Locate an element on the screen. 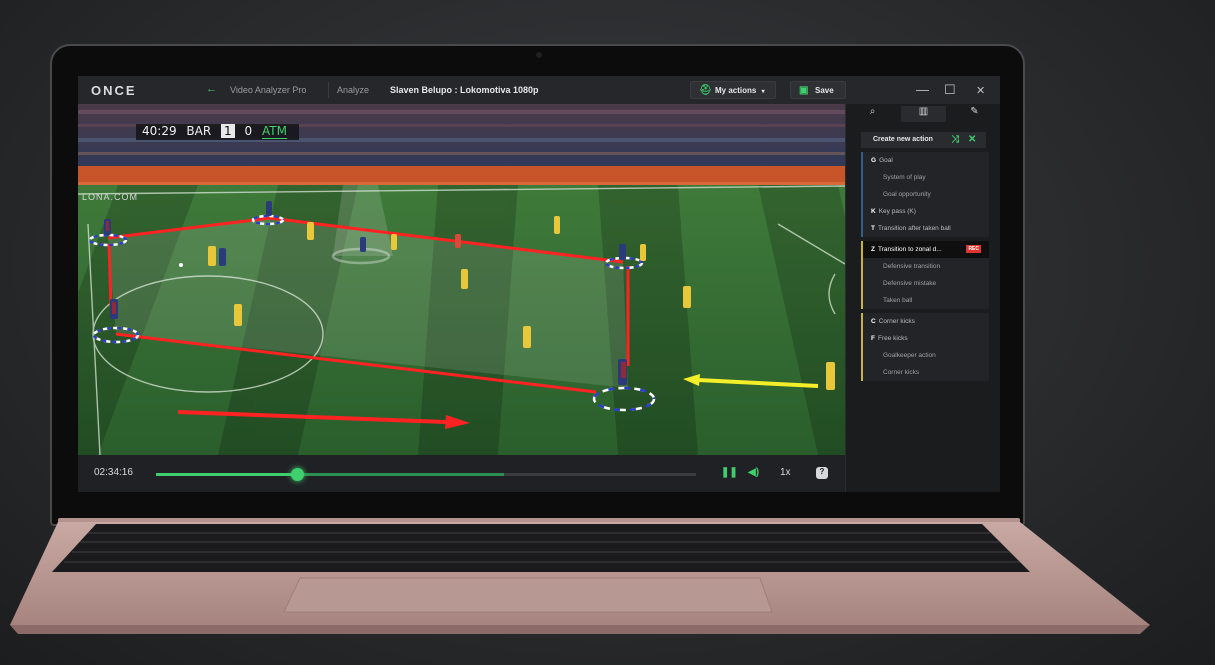  search-zoom-icon: ⌕ is located at coordinates (872, 114).